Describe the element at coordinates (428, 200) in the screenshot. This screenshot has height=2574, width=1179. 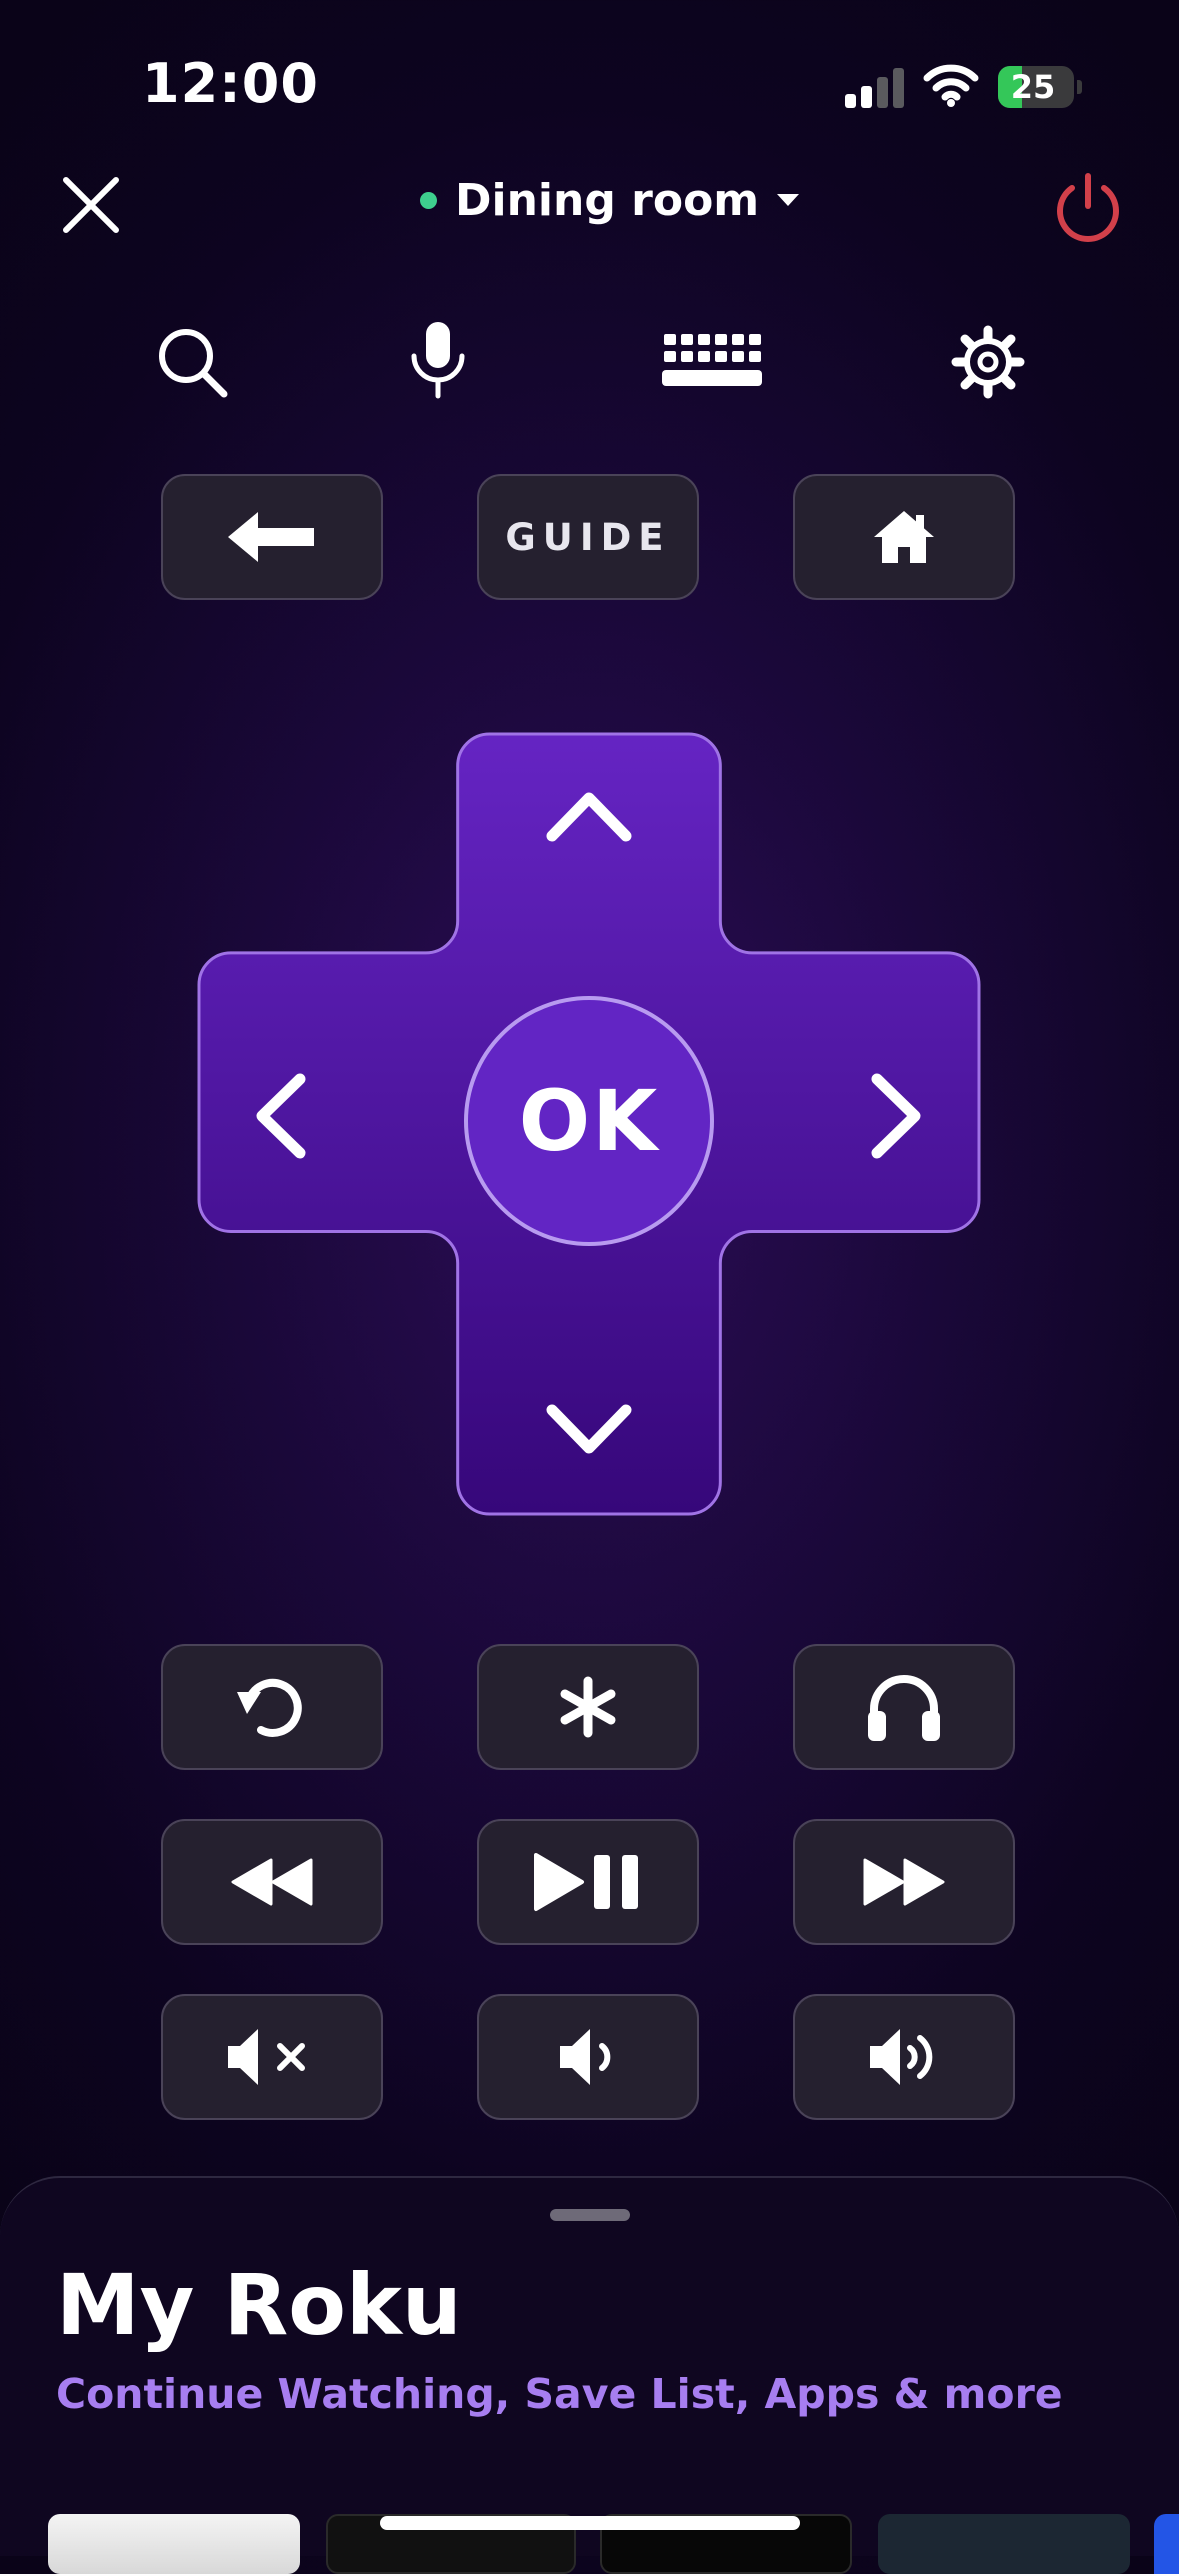
I see `device-status-dot` at that location.